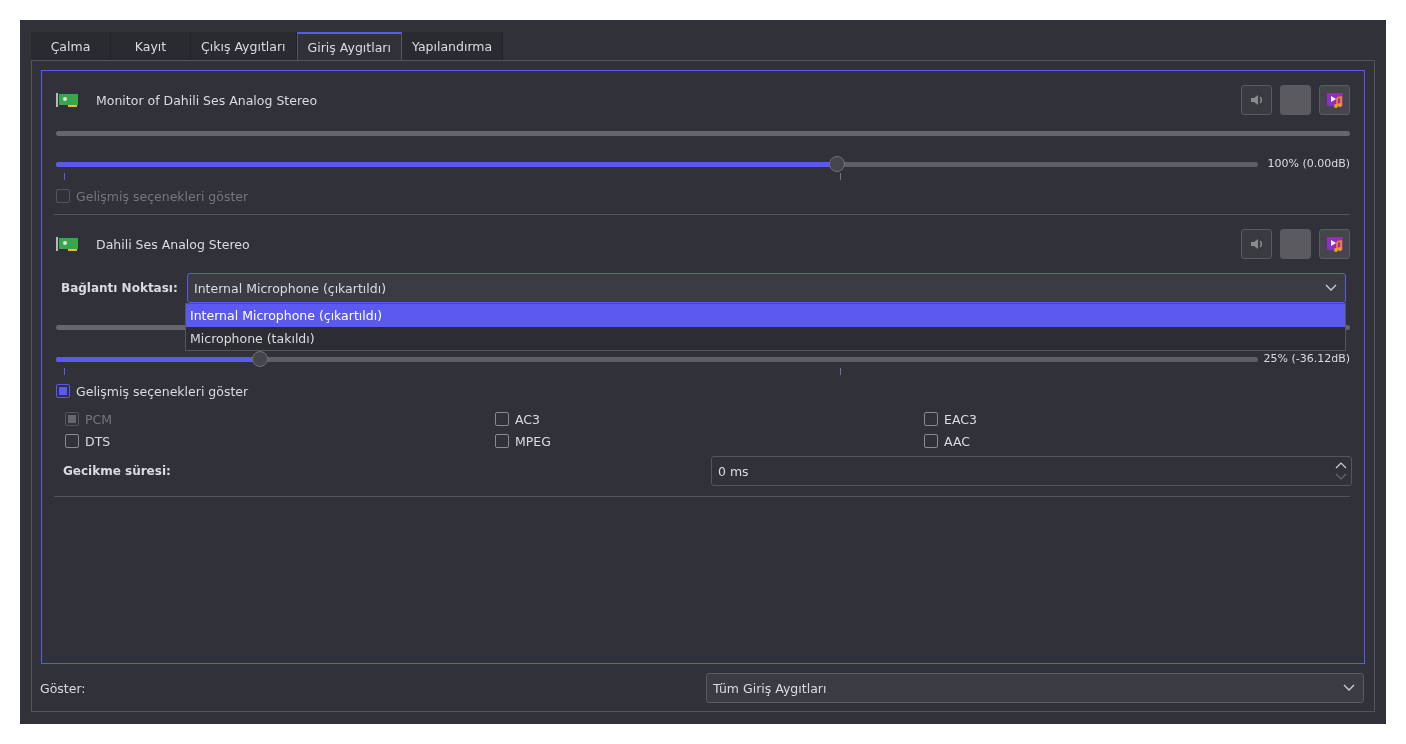 The width and height of the screenshot is (1406, 744). Describe the element at coordinates (533, 441) in the screenshot. I see `checkbox-label: MPEG` at that location.